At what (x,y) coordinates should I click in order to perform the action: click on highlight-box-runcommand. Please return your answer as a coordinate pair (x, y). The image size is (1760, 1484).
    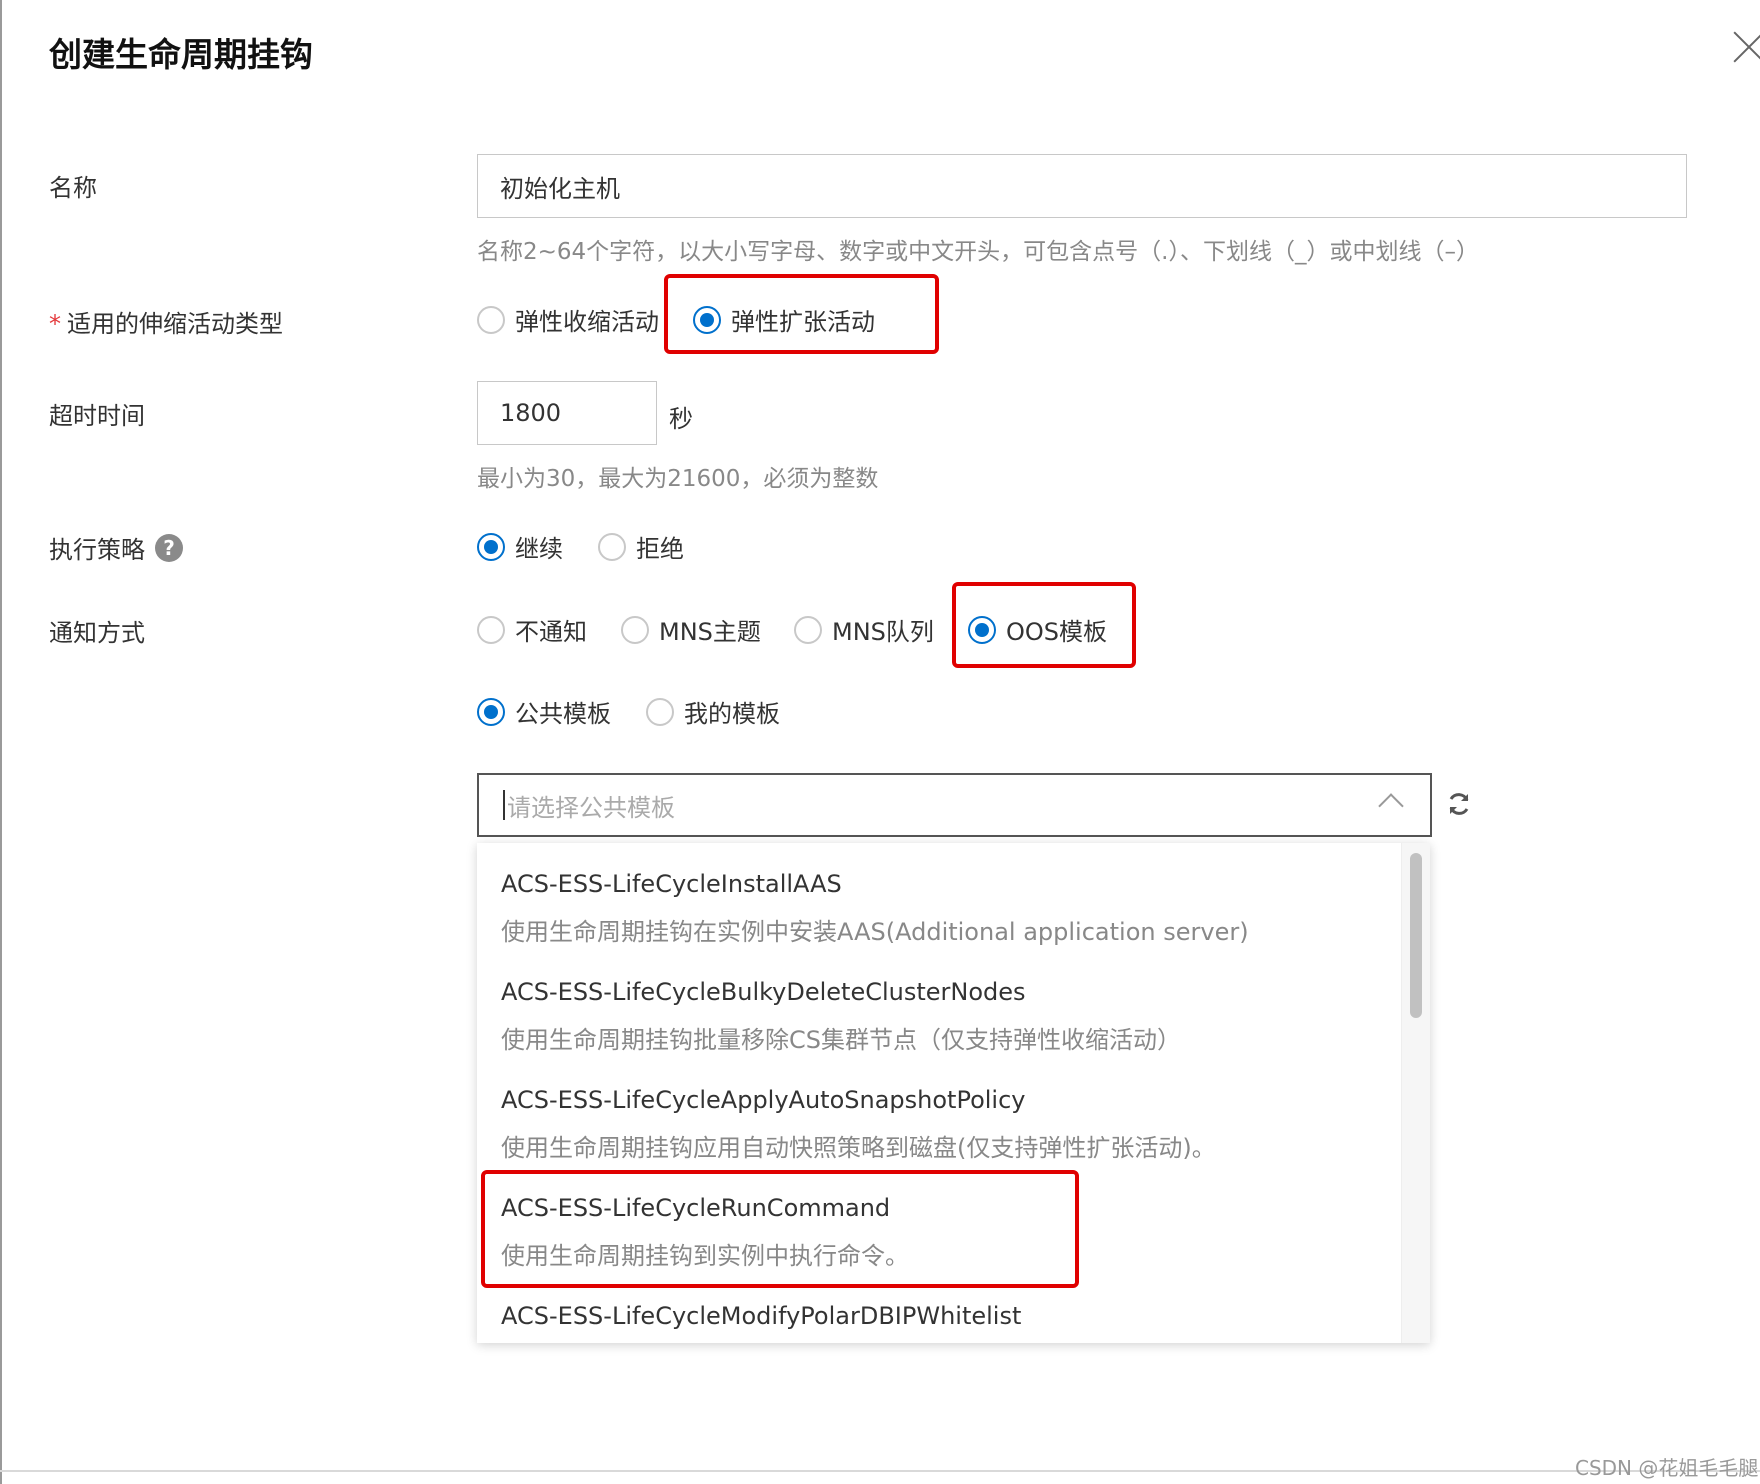
    Looking at the image, I should click on (780, 1229).